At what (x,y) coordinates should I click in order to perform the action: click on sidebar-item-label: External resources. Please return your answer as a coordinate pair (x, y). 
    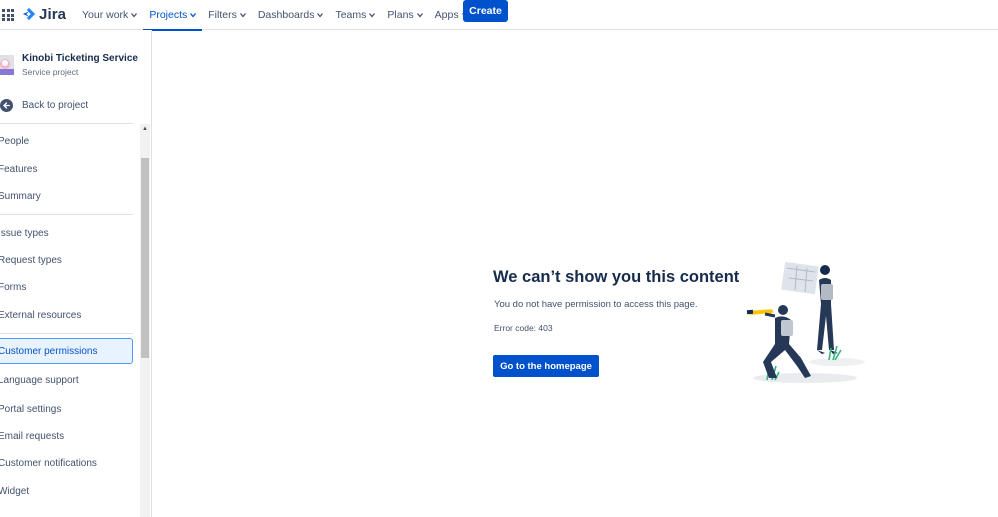
    Looking at the image, I should click on (41, 315).